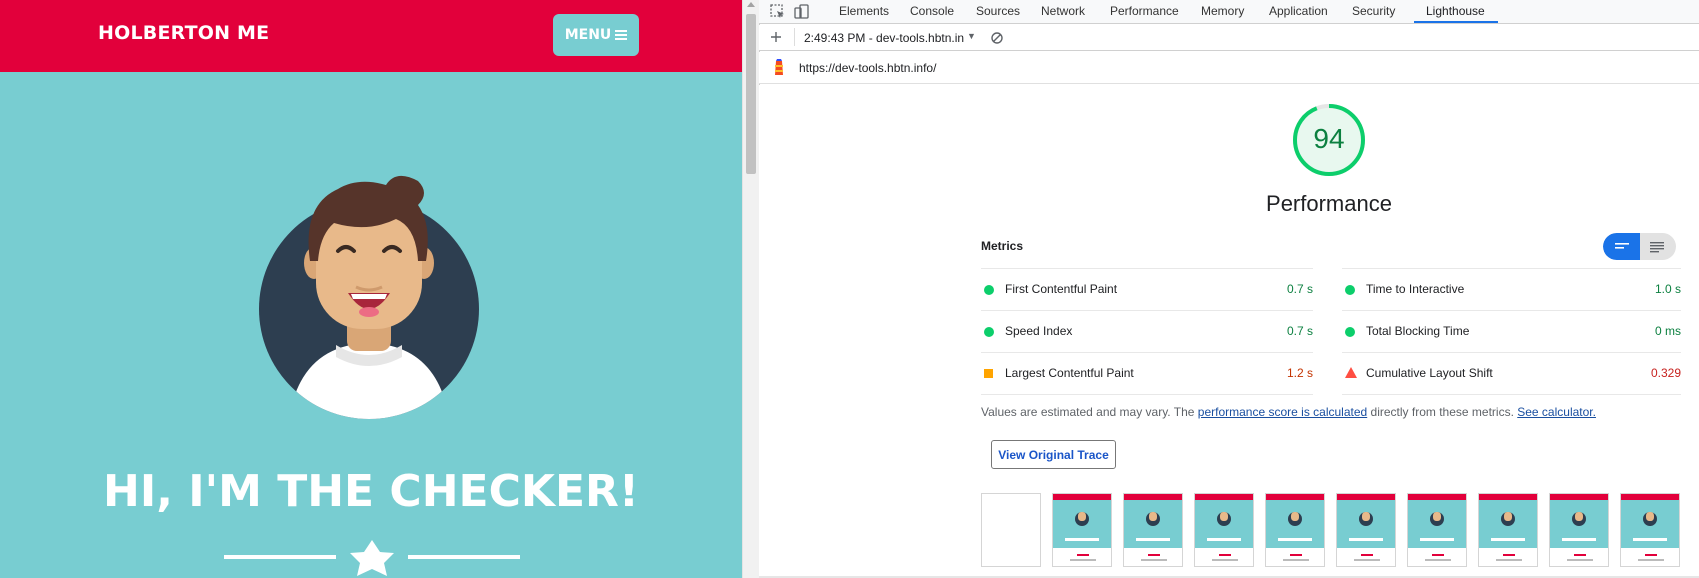 The image size is (1699, 578). I want to click on report-select: 2:49:43 PM - dev-tools.hbtn.in, so click(884, 38).